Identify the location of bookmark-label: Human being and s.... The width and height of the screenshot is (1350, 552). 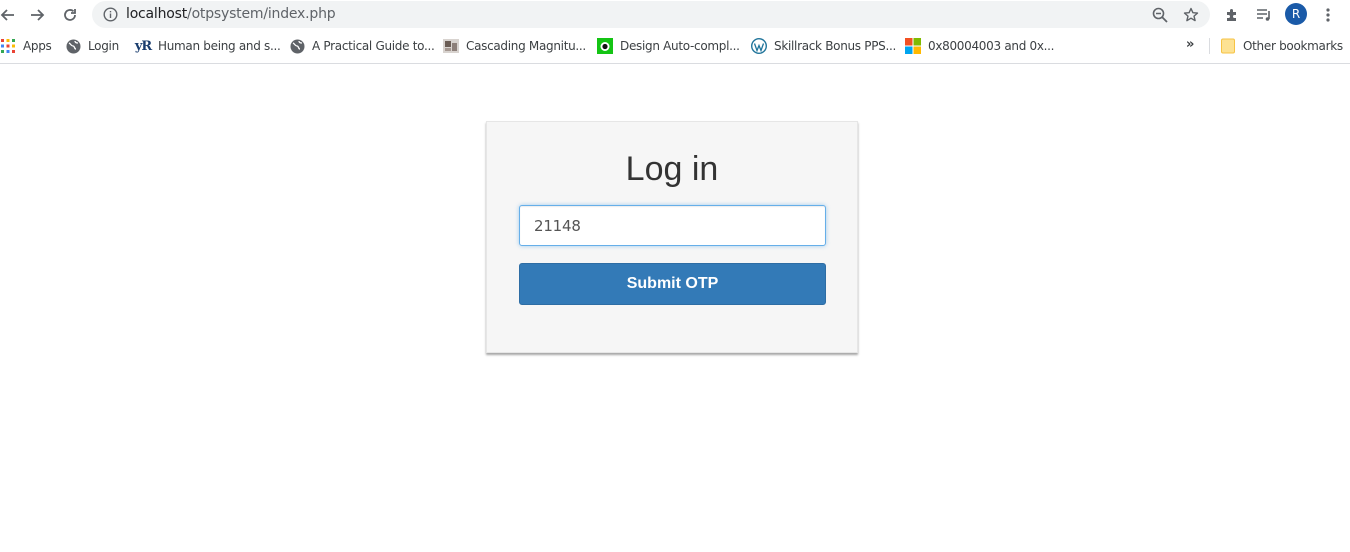
(219, 46).